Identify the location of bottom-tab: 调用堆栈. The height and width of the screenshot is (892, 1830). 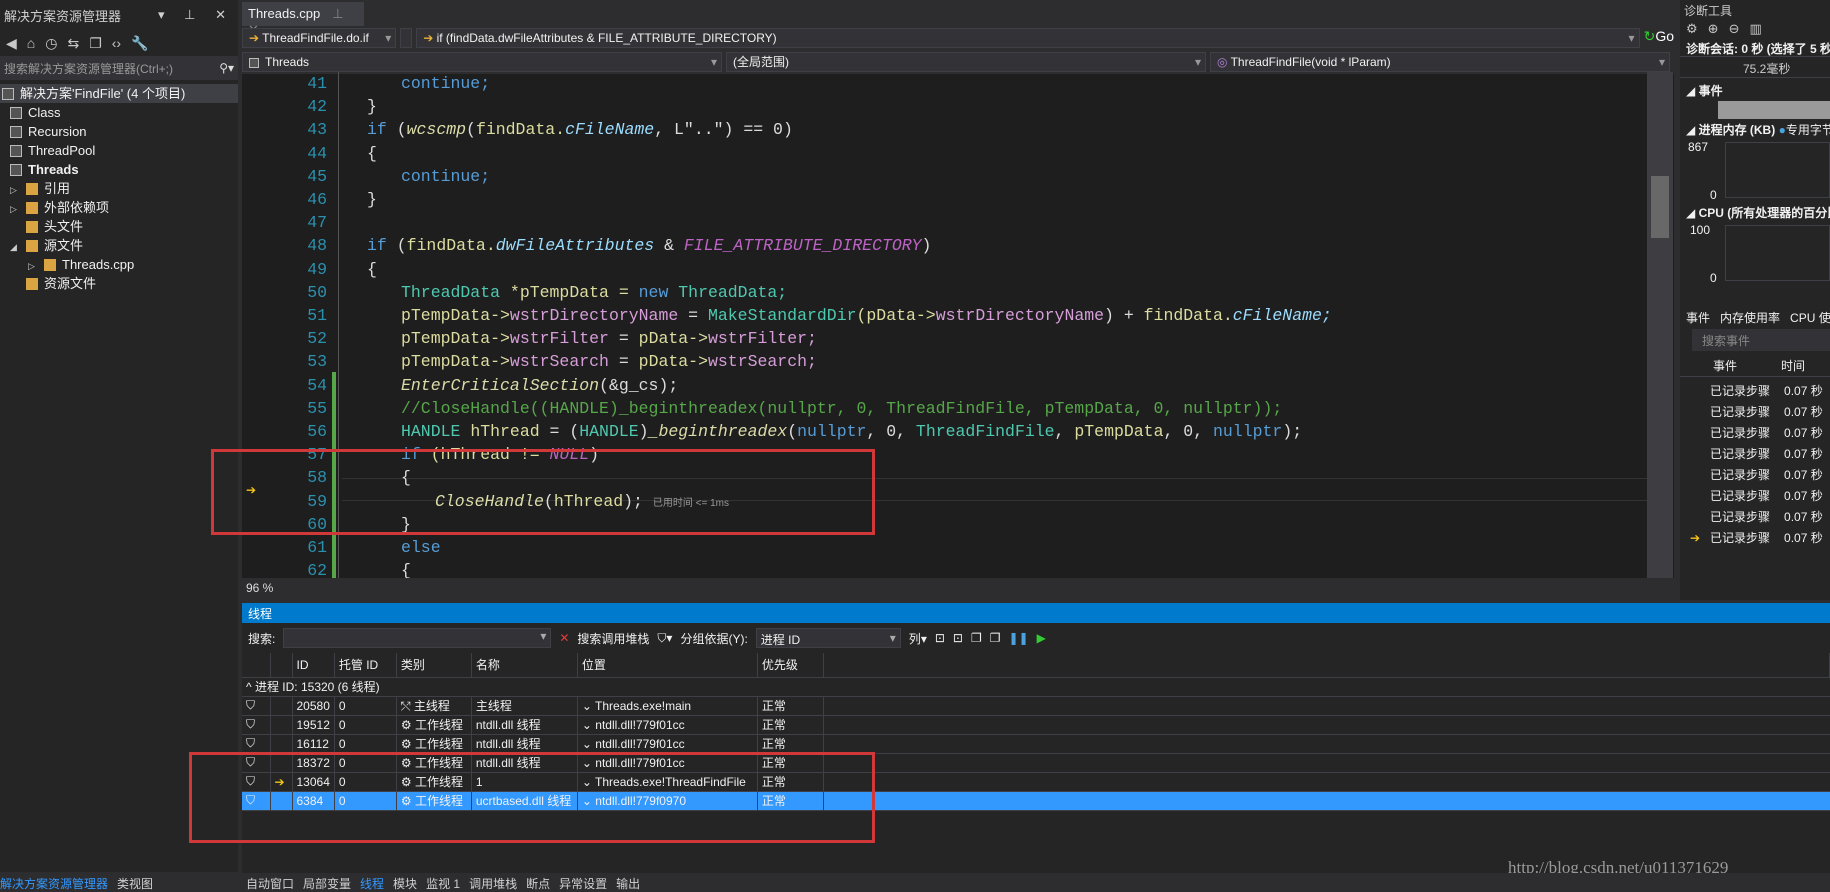
(493, 884).